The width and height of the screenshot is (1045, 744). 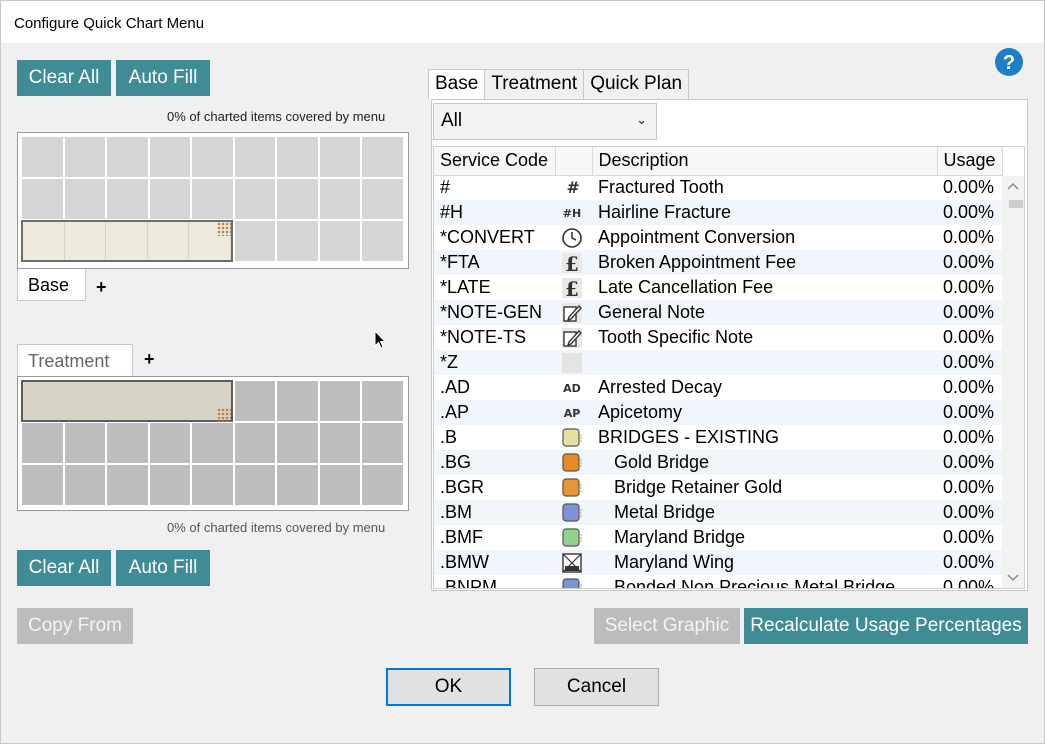 I want to click on svg-text: #H, so click(x=572, y=213).